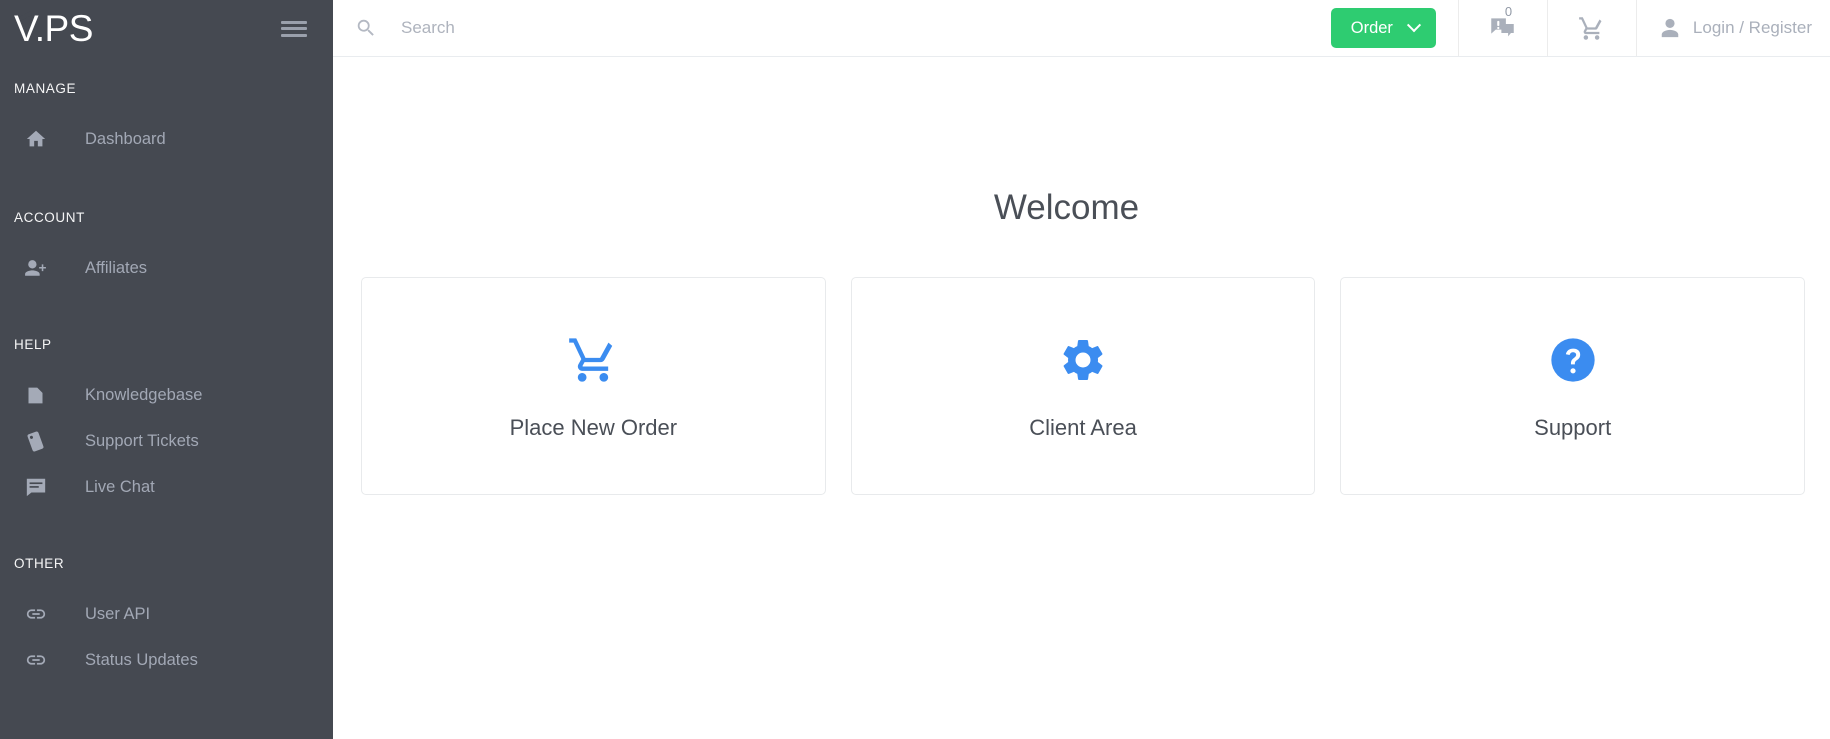 The height and width of the screenshot is (739, 1830). I want to click on nav-group-title-help: HELP, so click(33, 344).